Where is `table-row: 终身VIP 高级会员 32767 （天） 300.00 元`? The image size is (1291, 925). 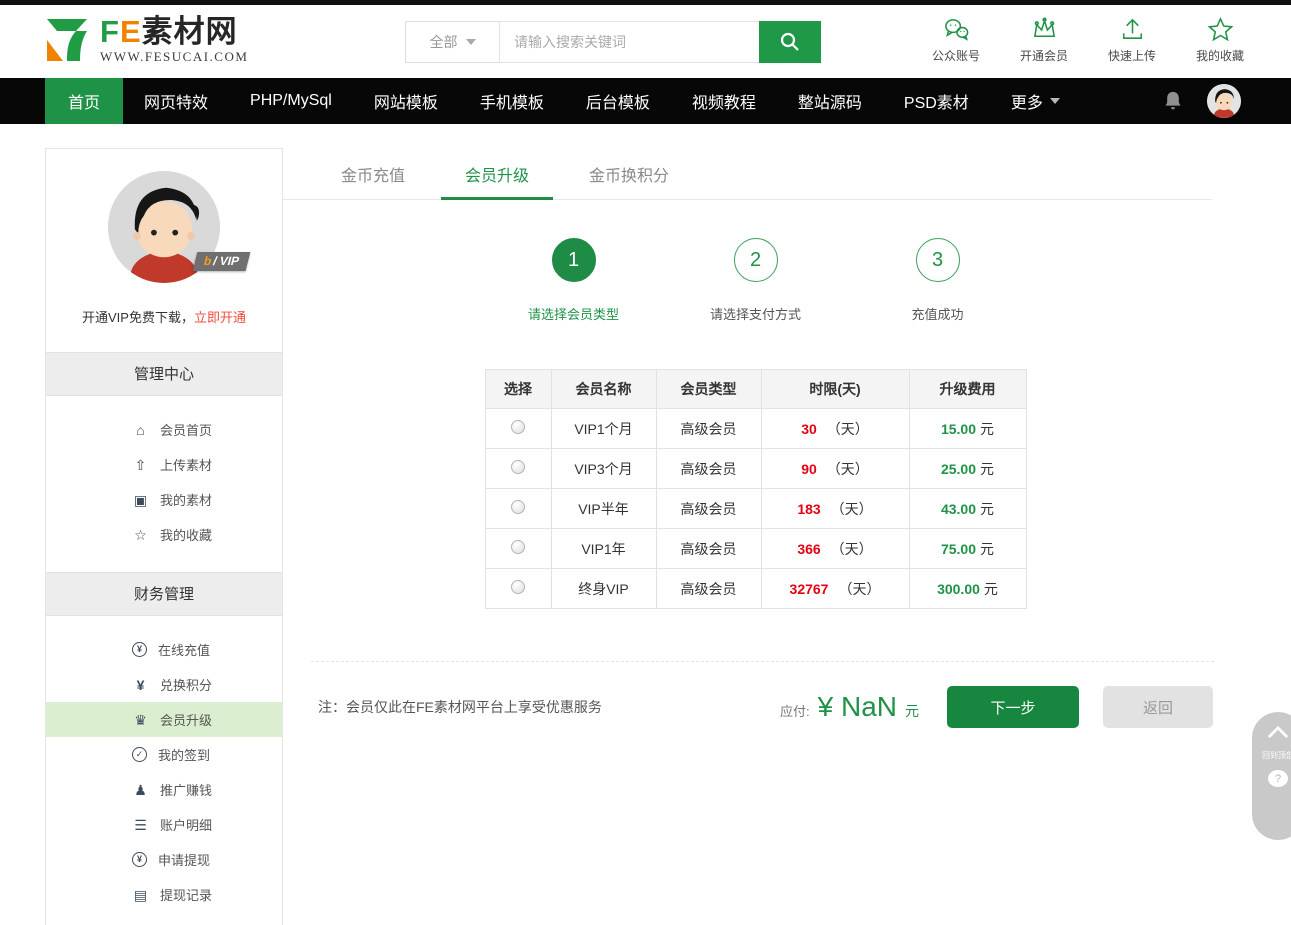 table-row: 终身VIP 高级会员 32767 （天） 300.00 元 is located at coordinates (755, 588).